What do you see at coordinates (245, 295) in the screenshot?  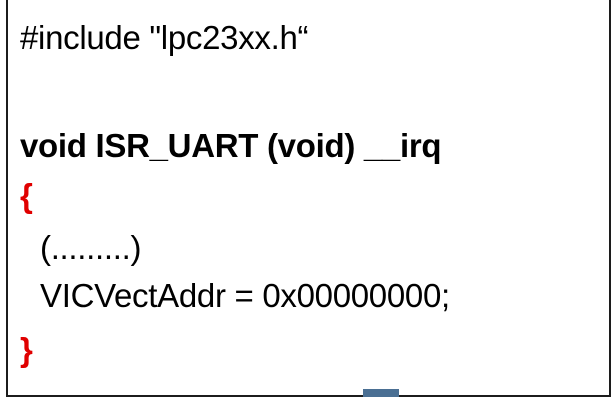 I see `vic-vect-addr-statement: VICVectAddr = 0x00000000;` at bounding box center [245, 295].